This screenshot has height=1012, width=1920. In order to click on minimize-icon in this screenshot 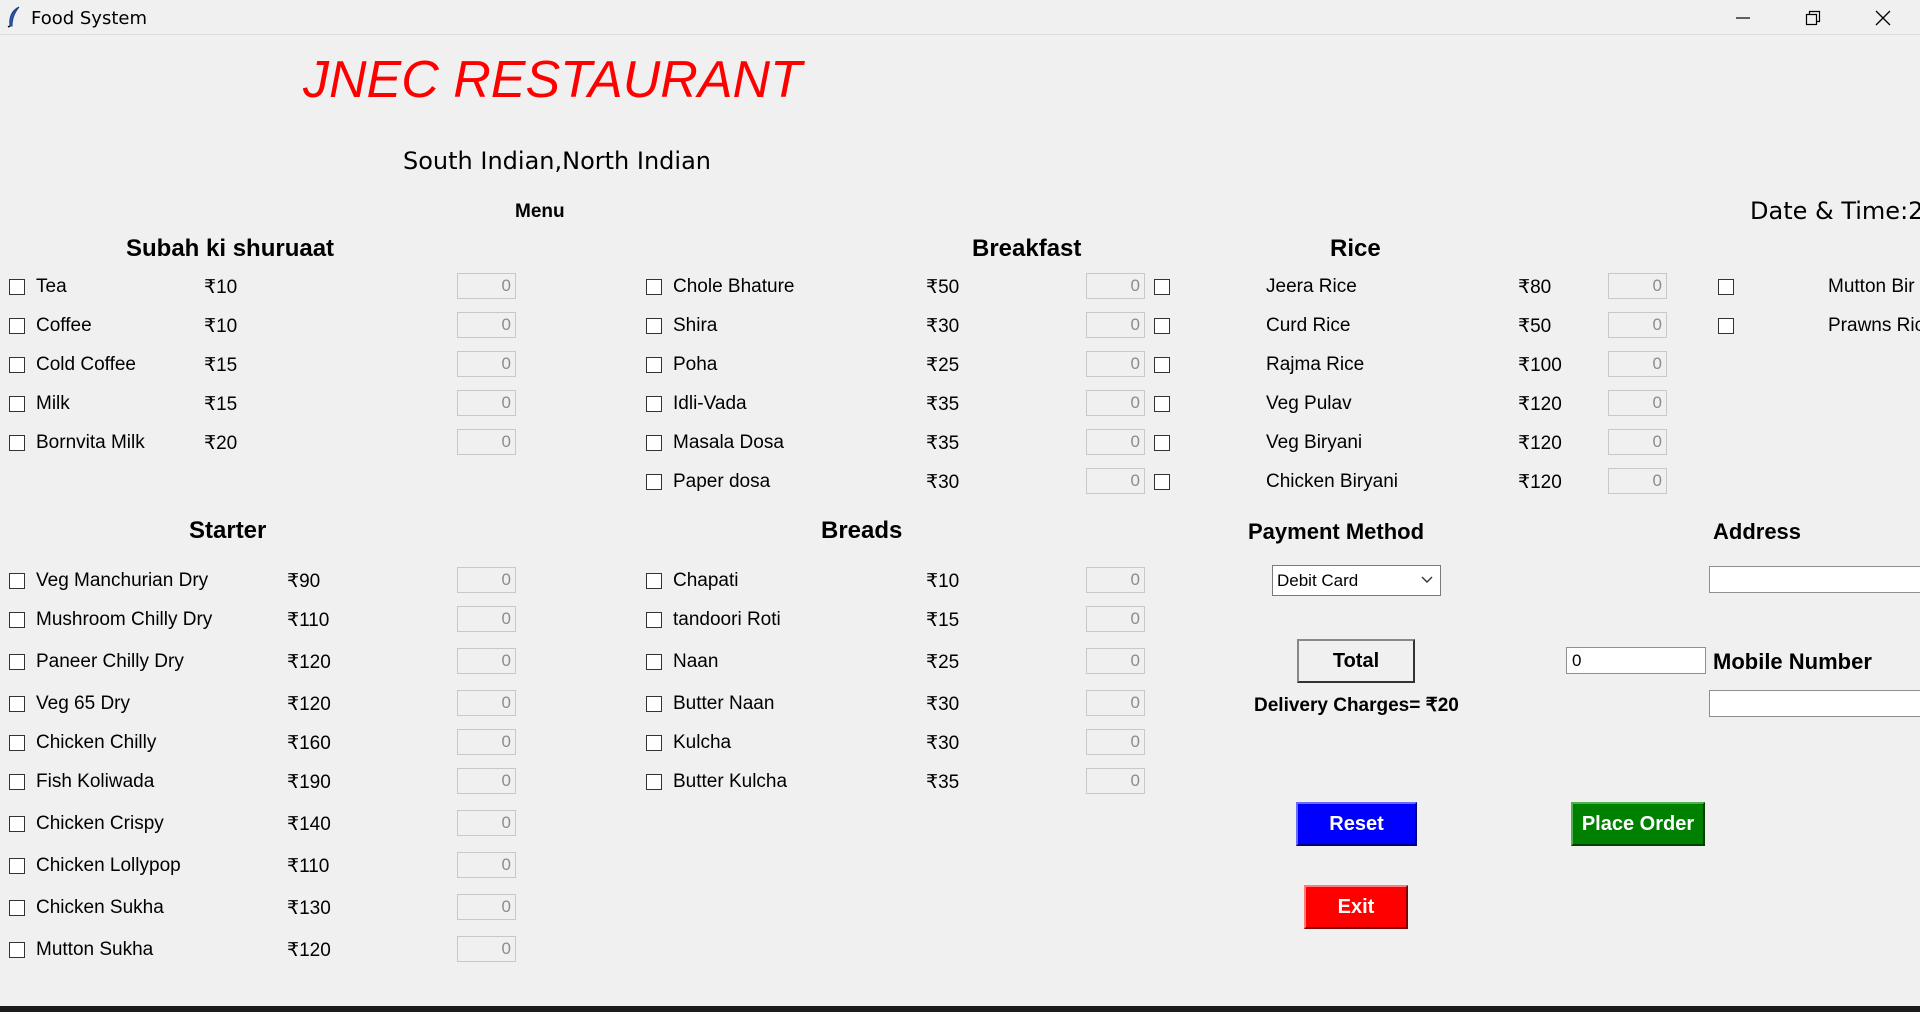, I will do `click(1743, 17)`.